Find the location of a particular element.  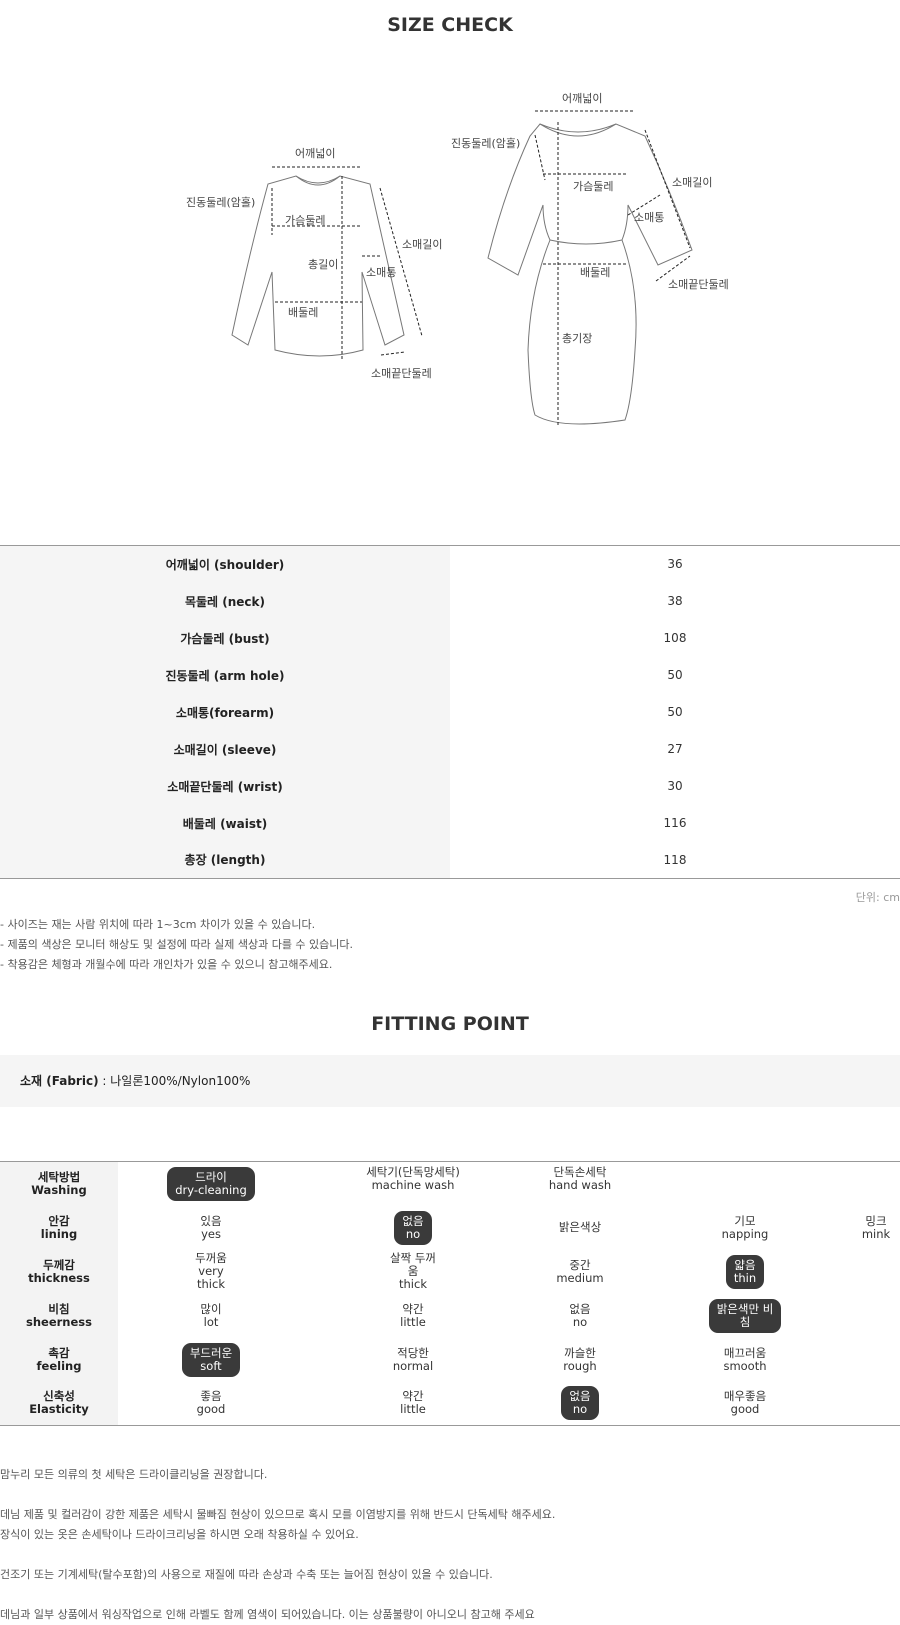

selected-option-badge: 부드러운 soft is located at coordinates (211, 1359).